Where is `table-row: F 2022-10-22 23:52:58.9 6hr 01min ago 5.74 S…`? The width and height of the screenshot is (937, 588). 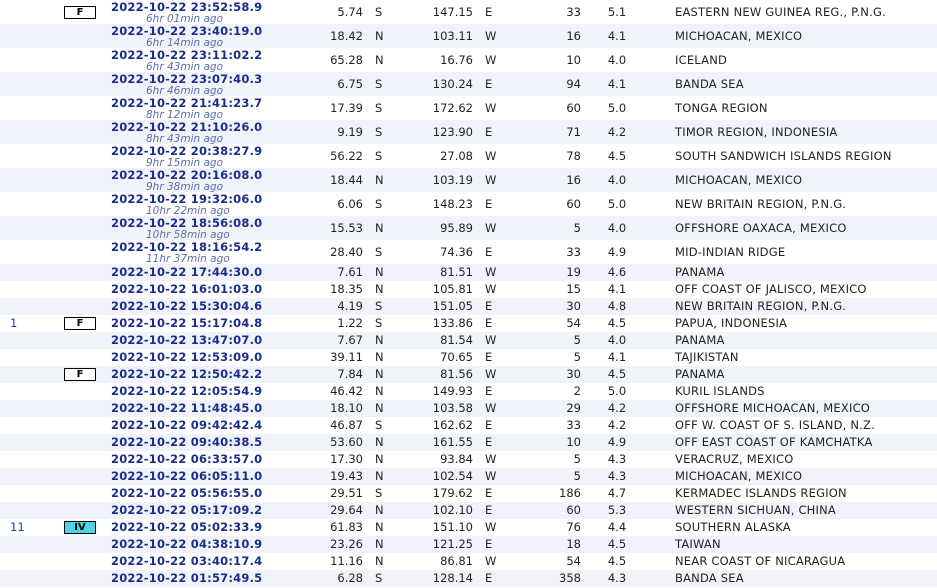 table-row: F 2022-10-22 23:52:58.9 6hr 01min ago 5.74 S… is located at coordinates (468, 12).